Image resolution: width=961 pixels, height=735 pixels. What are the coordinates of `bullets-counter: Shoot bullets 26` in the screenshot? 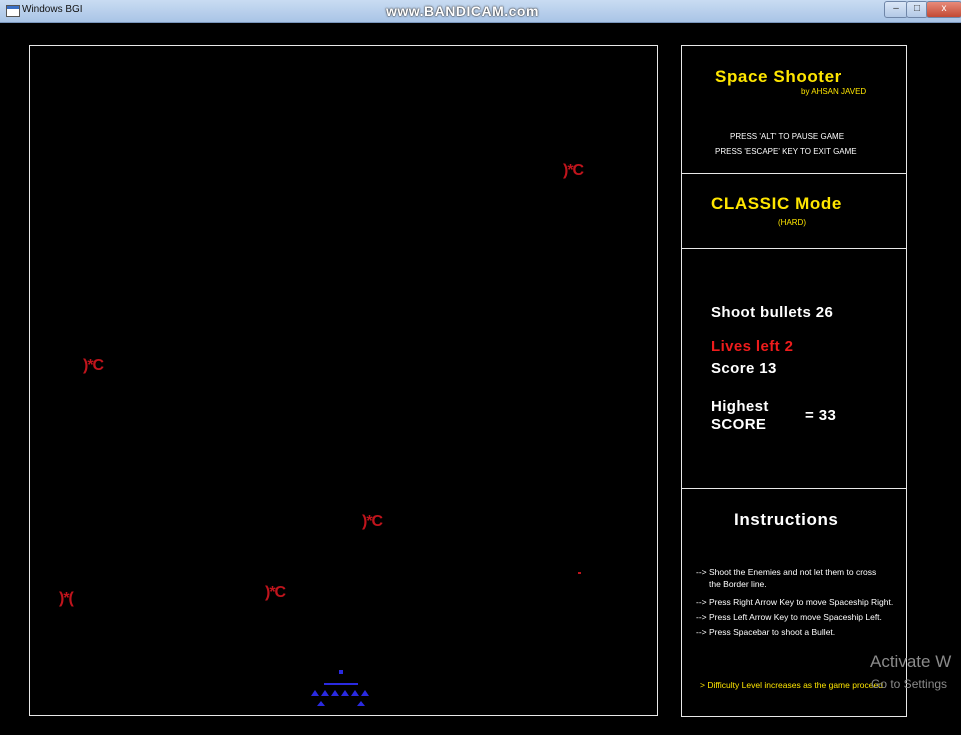 It's located at (772, 312).